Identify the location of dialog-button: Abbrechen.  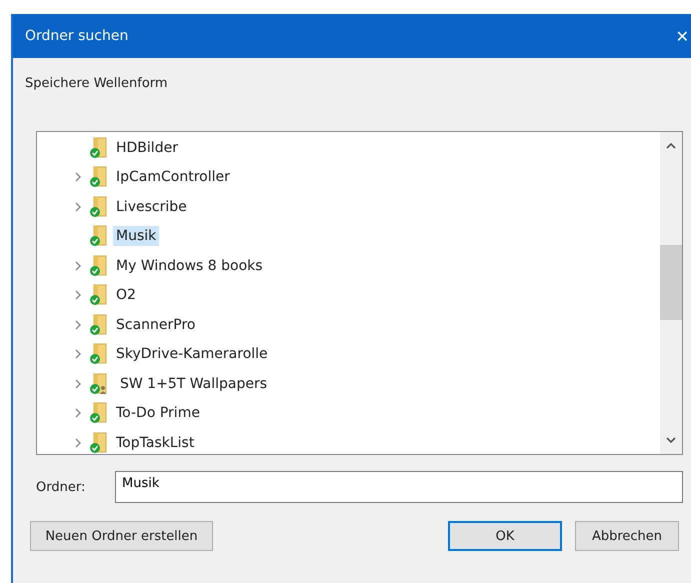
(627, 536).